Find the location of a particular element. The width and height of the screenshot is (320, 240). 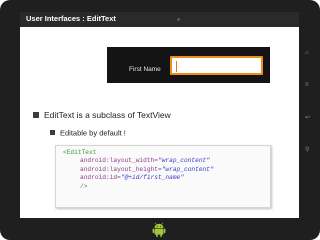

bullet-item: EditText is a subclass of TextView is located at coordinates (102, 115).